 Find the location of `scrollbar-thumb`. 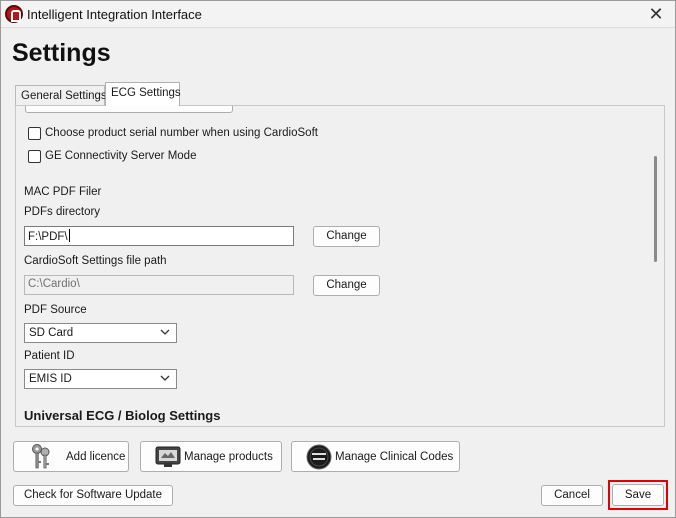

scrollbar-thumb is located at coordinates (655, 209).